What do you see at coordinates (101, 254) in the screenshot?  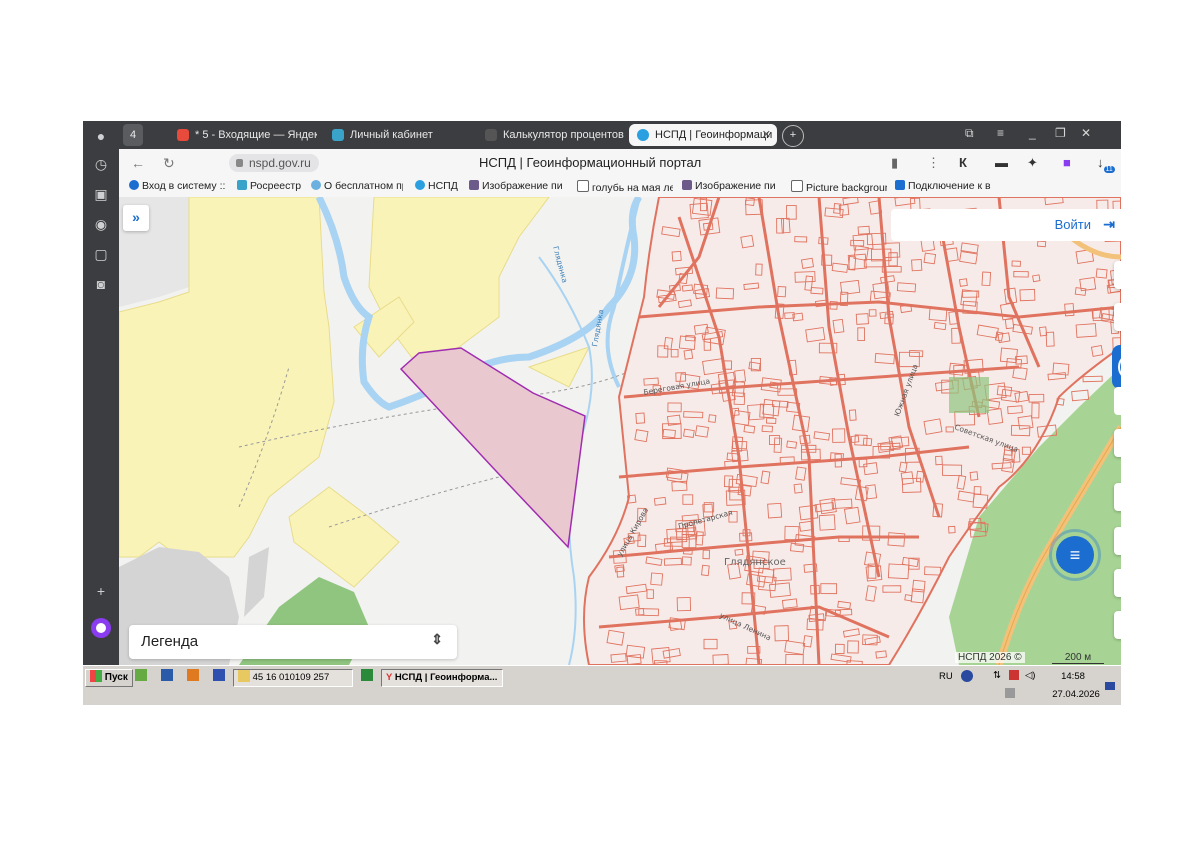 I see `notes-icon: ▢` at bounding box center [101, 254].